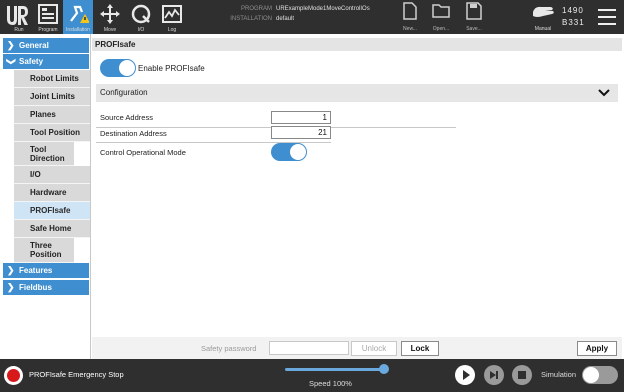 This screenshot has width=624, height=392. Describe the element at coordinates (543, 11) in the screenshot. I see `hand-icon` at that location.